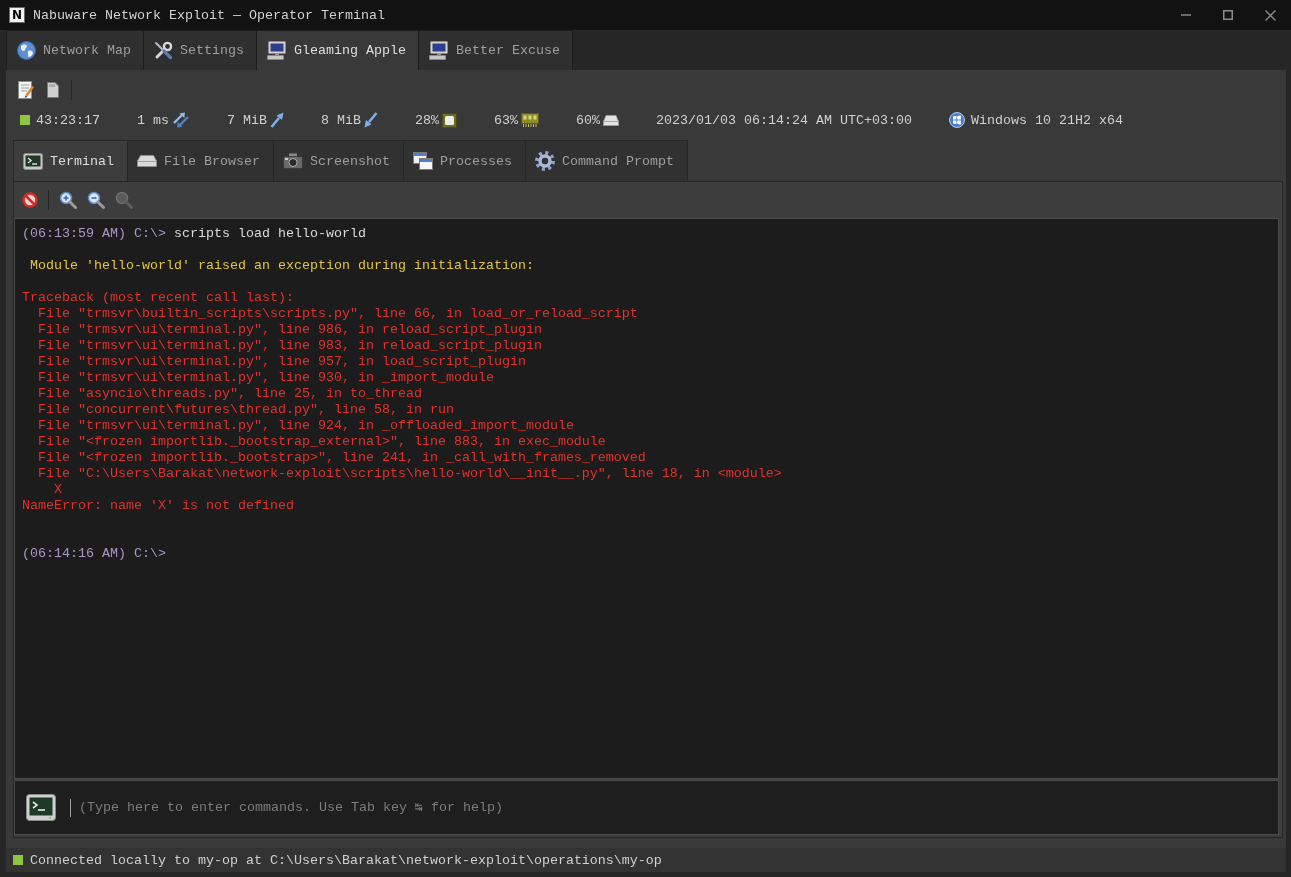 This screenshot has width=1291, height=877. Describe the element at coordinates (321, 442) in the screenshot. I see `traceback-line: File "<frozen importlib._bootstrap_external>", line 883, in exec_module` at that location.